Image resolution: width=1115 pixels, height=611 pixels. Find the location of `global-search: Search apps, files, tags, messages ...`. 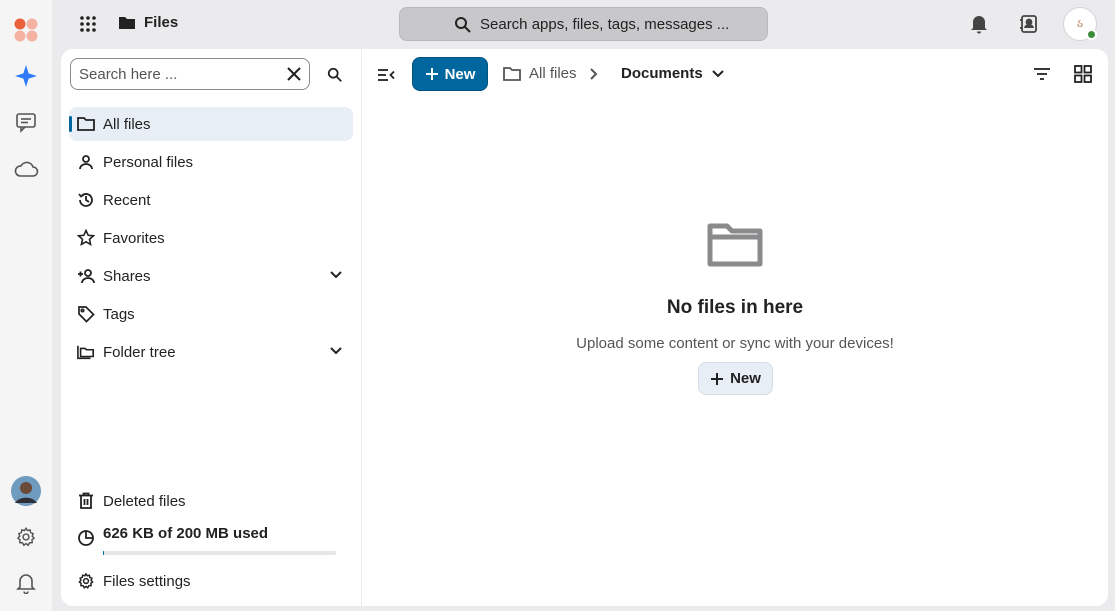

global-search: Search apps, files, tags, messages ... is located at coordinates (583, 24).